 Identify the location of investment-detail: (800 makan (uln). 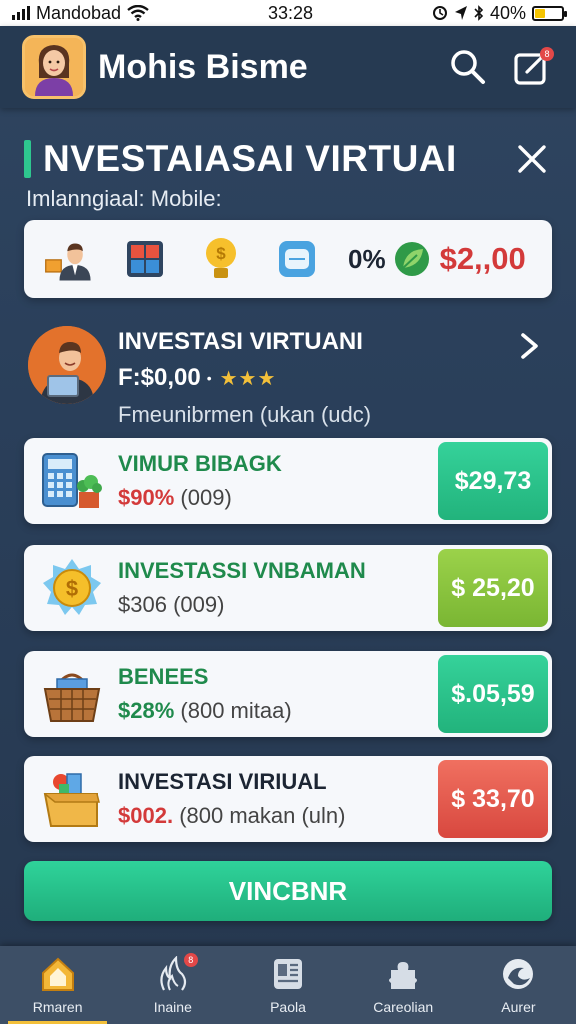
(262, 815).